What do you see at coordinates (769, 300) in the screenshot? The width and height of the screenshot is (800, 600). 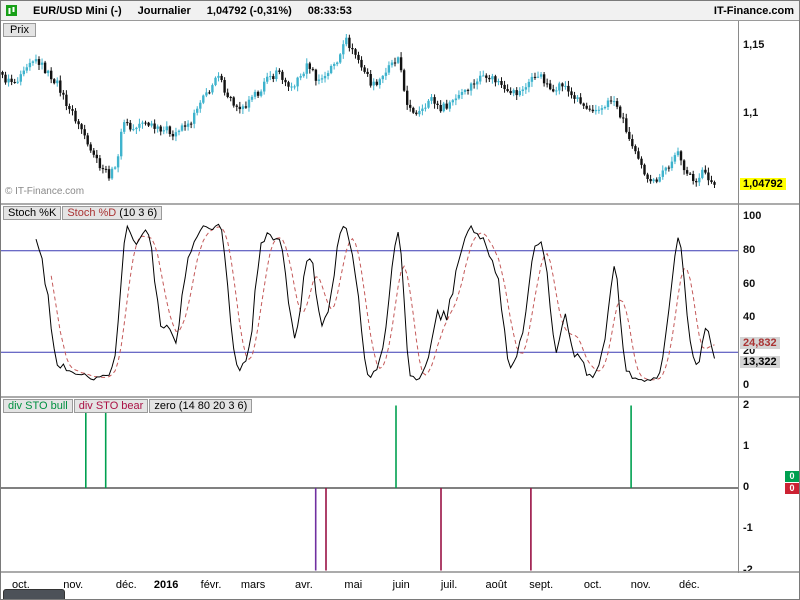 I see `stochastic-axis: 100 80 60 40 20 0 24,832 13,322` at bounding box center [769, 300].